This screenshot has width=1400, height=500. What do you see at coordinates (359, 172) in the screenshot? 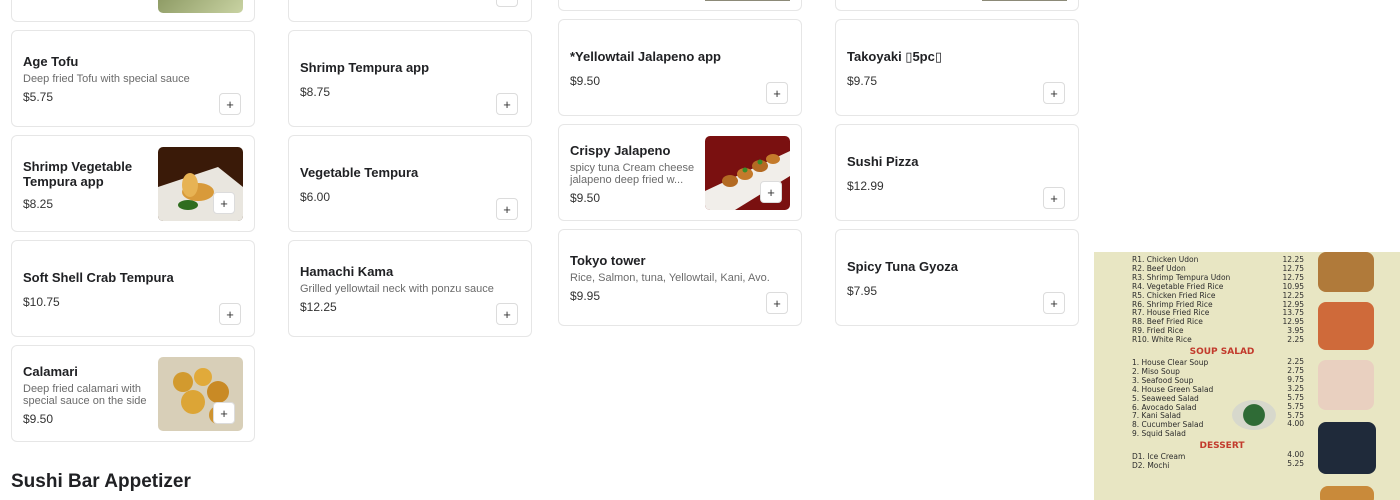
I see `item-title: Vegetable Tempura` at bounding box center [359, 172].